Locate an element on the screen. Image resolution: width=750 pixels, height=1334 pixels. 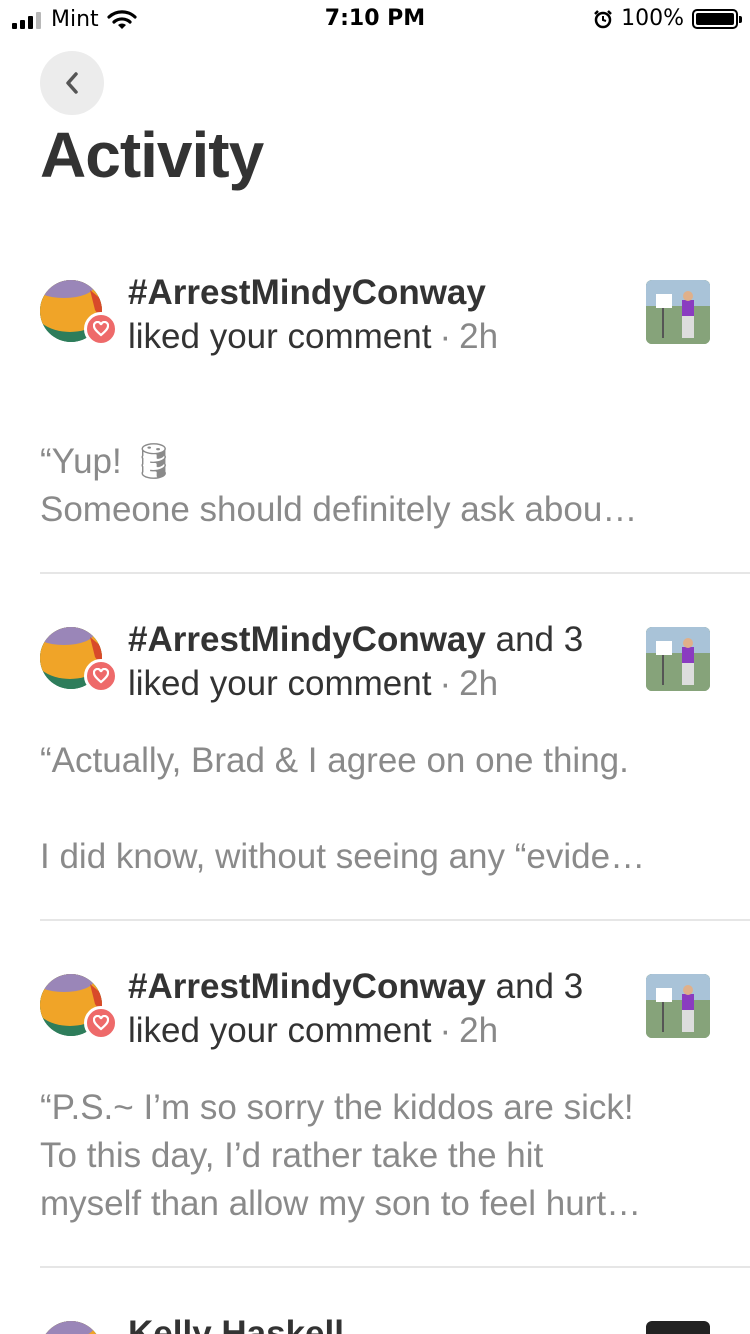
item-headline: #ArrestMindyConway is located at coordinates (373, 293).